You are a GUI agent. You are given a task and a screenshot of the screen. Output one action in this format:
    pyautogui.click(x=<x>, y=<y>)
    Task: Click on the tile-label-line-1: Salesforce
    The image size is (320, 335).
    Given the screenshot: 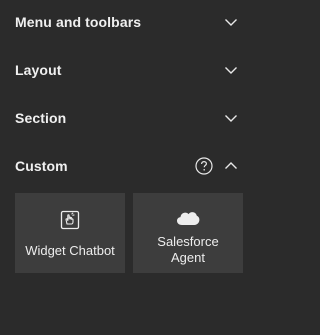 What is the action you would take?
    pyautogui.click(x=188, y=241)
    